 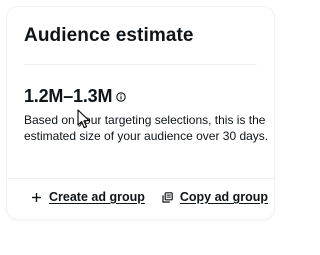 I want to click on copy-ad-group-label: Copy ad group, so click(x=224, y=197).